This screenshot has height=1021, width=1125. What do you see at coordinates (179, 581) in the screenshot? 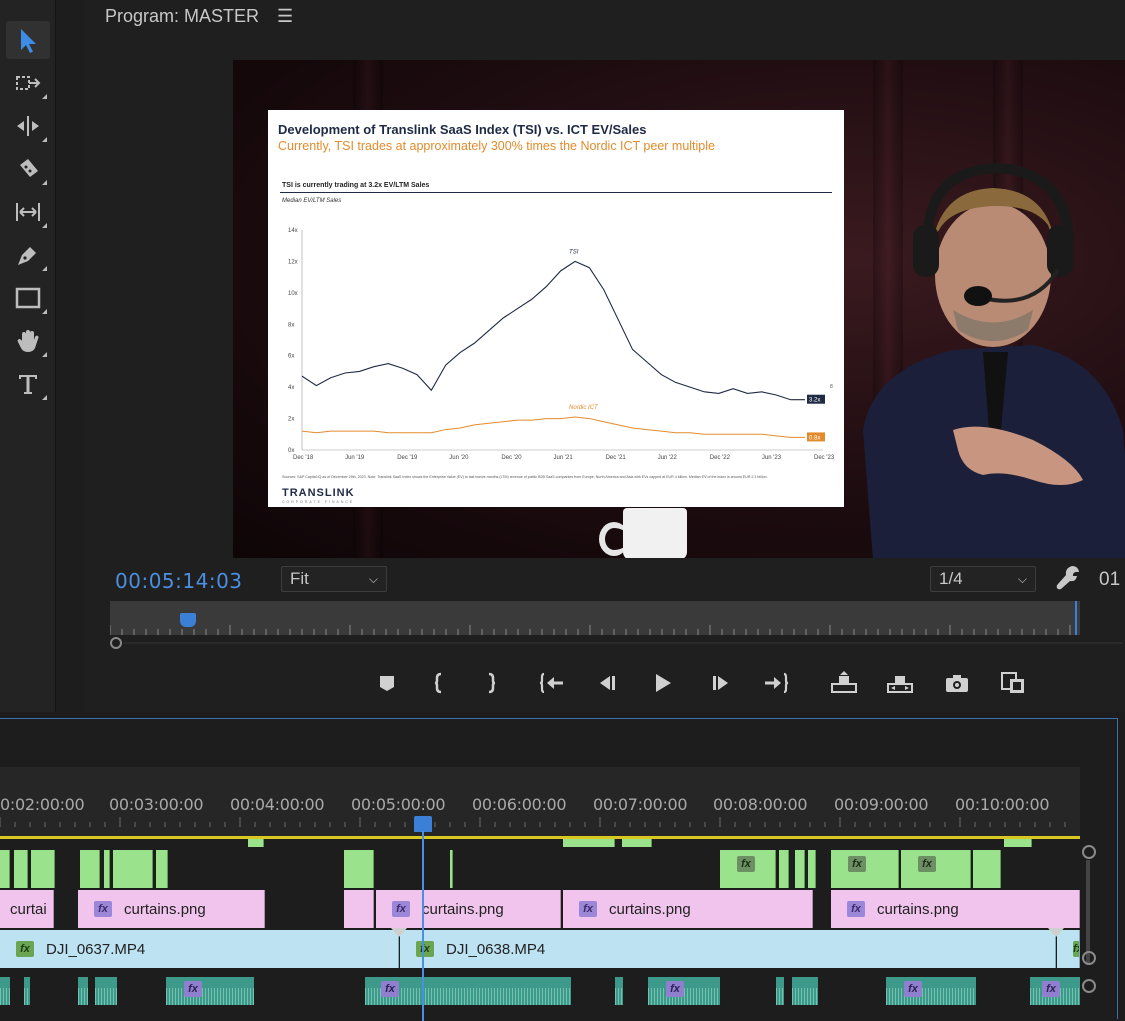
I see `playhead-timecode: 00:05:14:03` at bounding box center [179, 581].